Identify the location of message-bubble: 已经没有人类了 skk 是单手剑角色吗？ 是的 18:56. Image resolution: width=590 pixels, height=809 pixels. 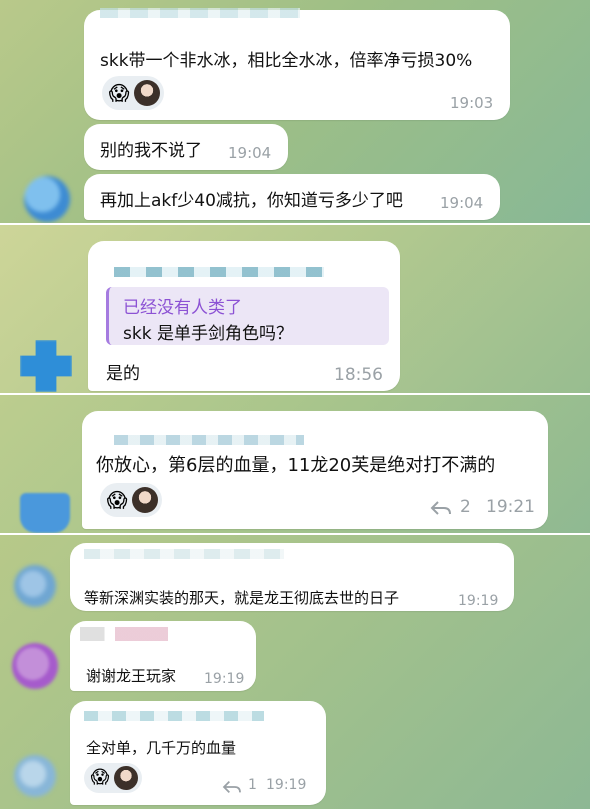
(244, 316).